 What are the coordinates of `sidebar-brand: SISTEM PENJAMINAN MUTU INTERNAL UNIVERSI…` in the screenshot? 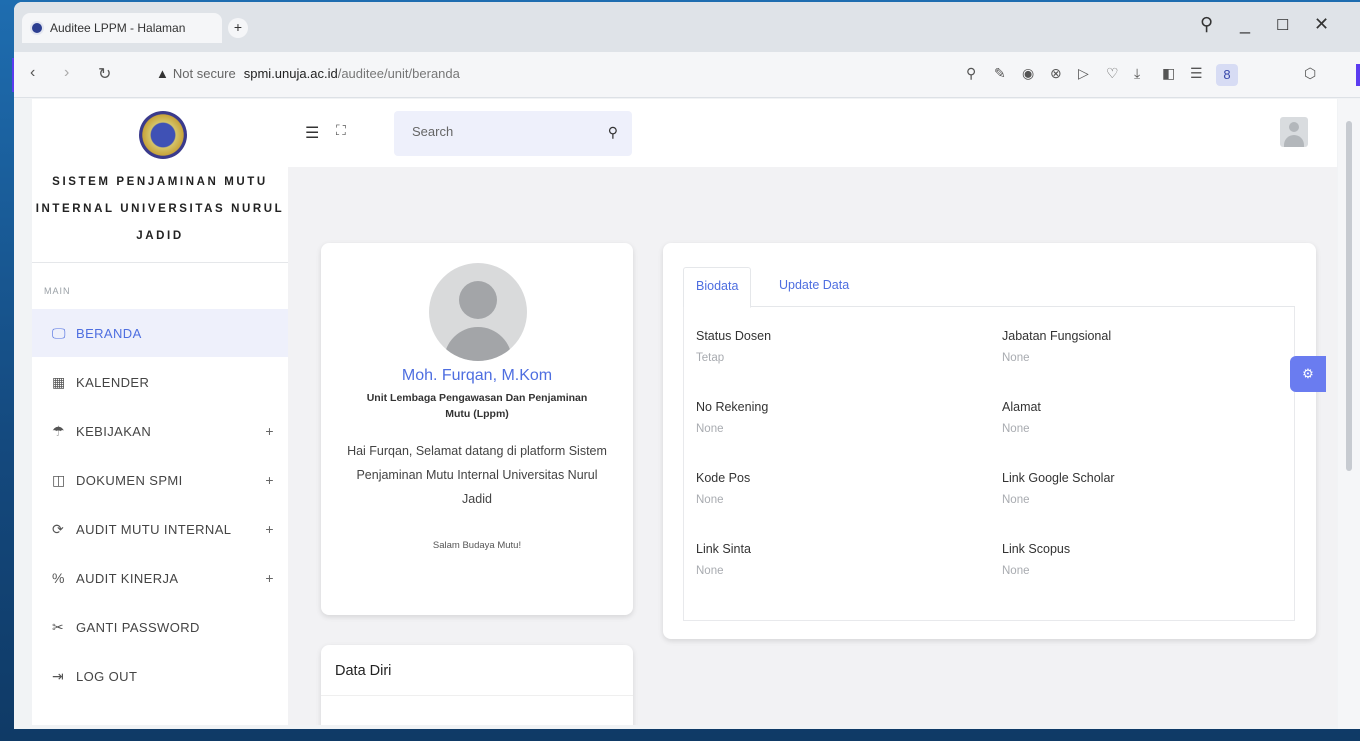 It's located at (160, 209).